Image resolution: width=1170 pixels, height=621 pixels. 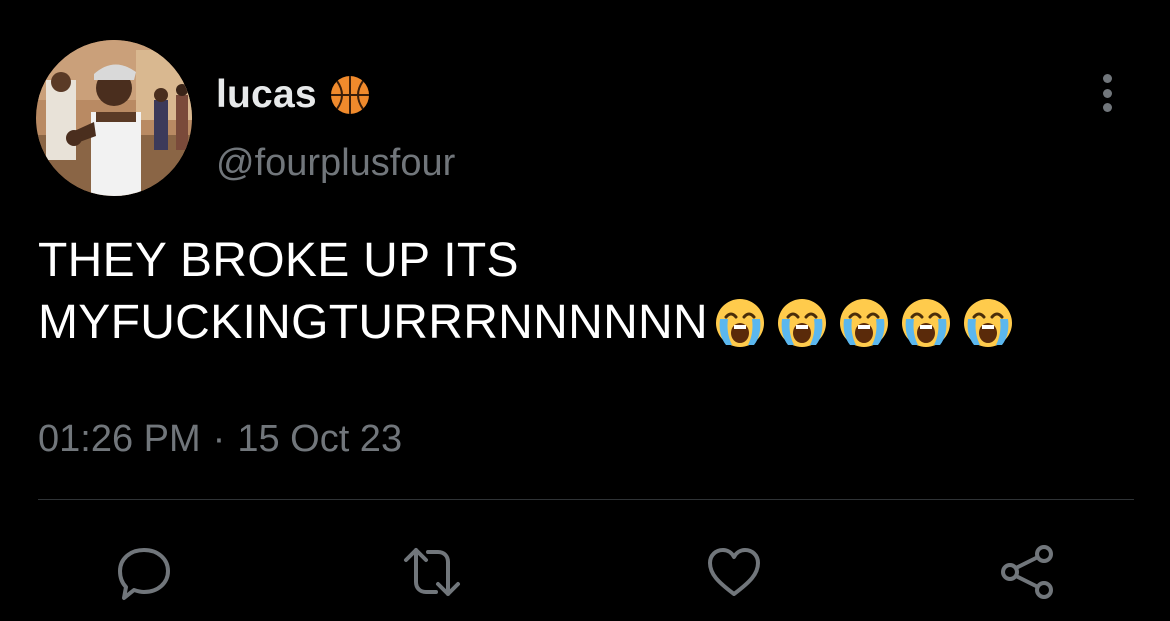 What do you see at coordinates (278, 260) in the screenshot?
I see `tweet-text-line-1: THEY BROKE UP ITS` at bounding box center [278, 260].